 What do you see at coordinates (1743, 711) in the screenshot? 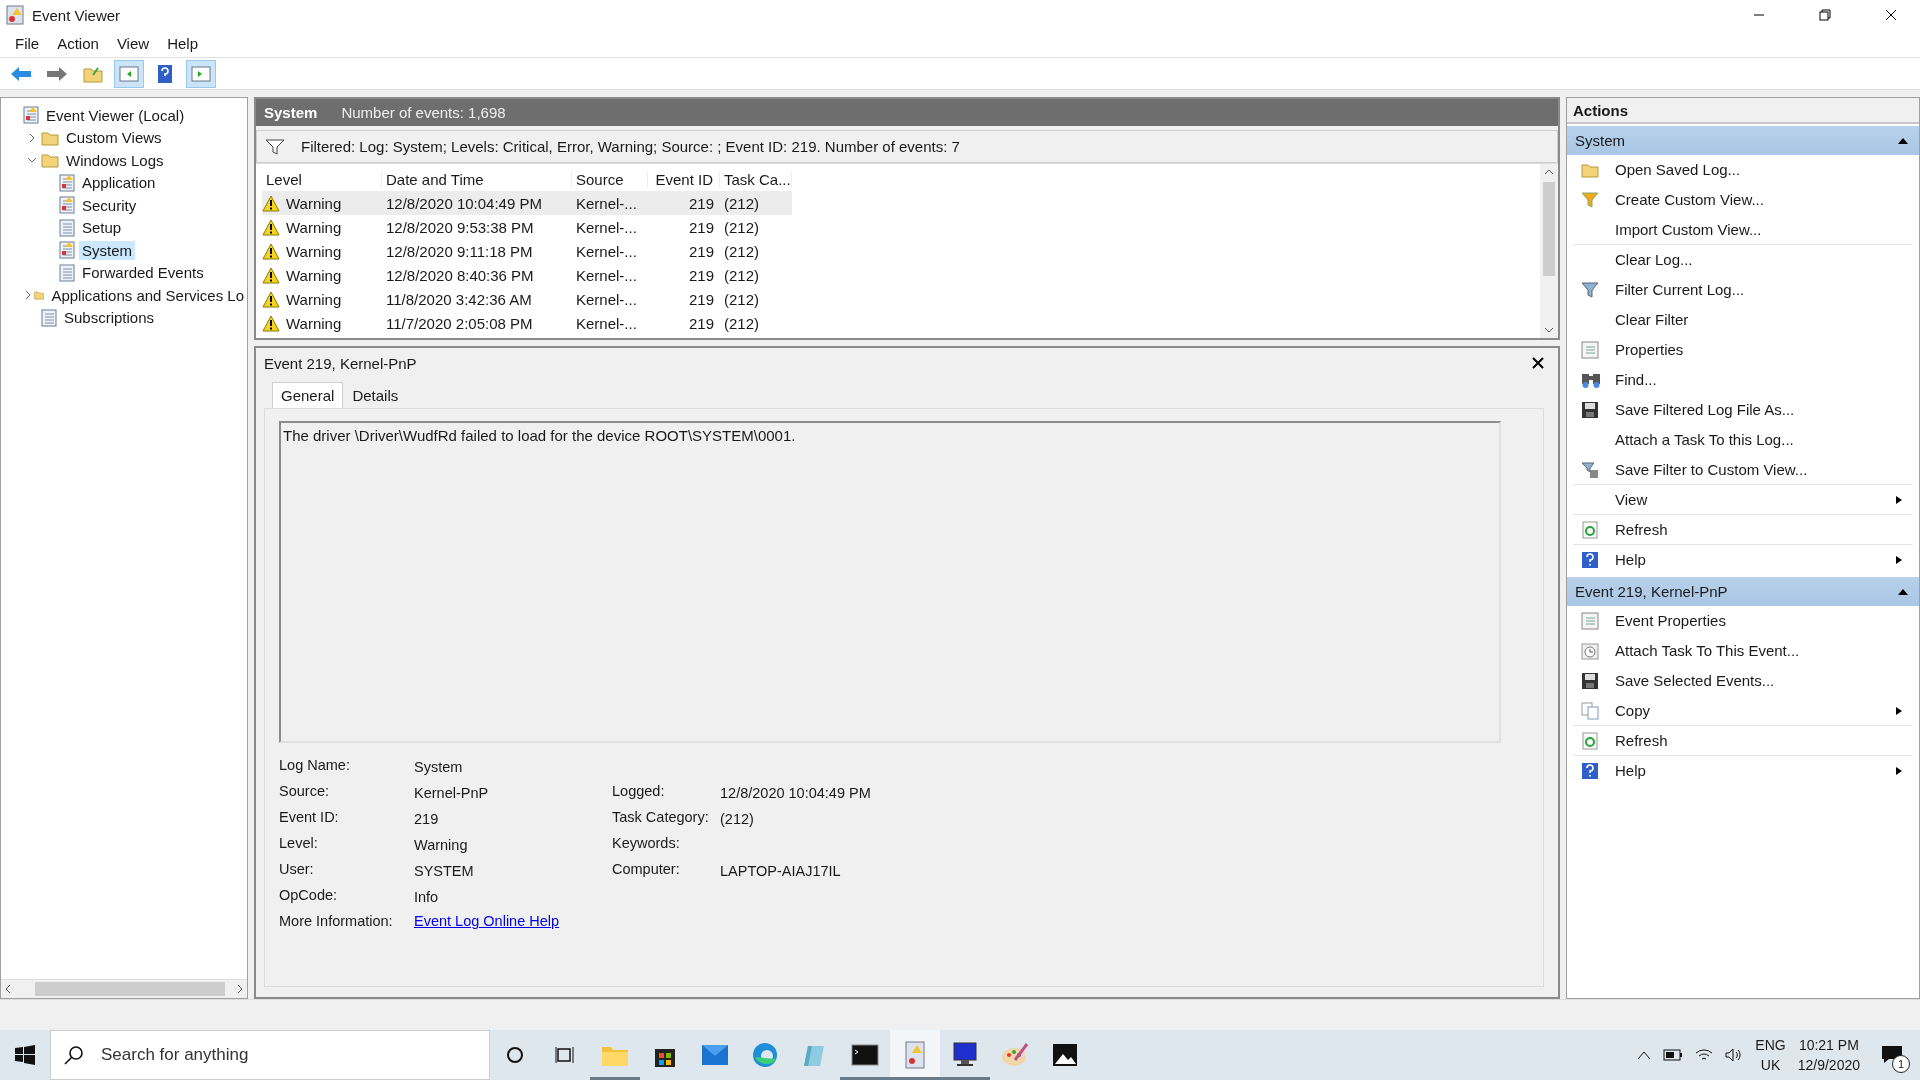
I see `actions-pane-command: Copy` at bounding box center [1743, 711].